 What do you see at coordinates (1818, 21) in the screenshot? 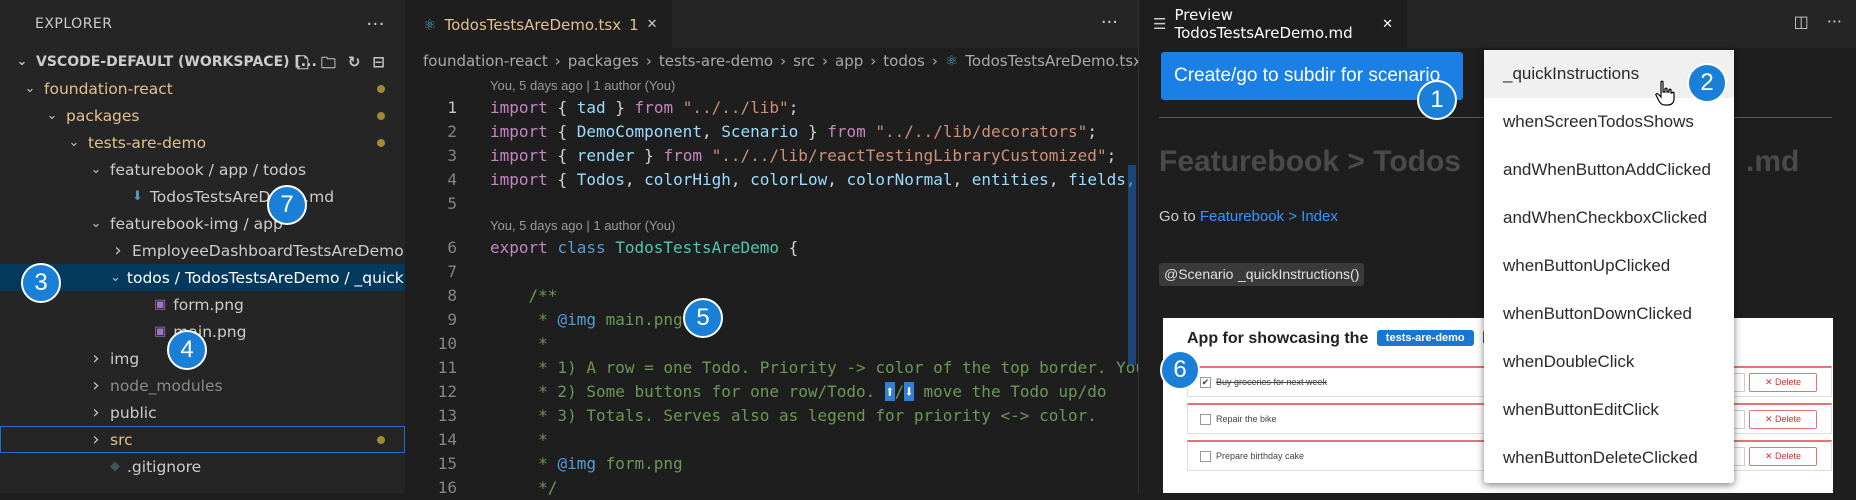
I see `preview-actions: ◫ ···` at bounding box center [1818, 21].